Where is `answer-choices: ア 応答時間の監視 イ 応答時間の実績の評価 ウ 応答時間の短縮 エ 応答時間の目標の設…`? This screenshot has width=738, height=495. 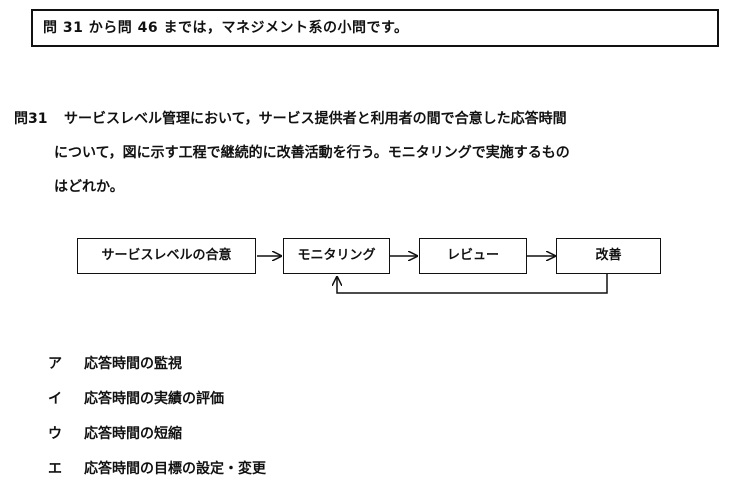 answer-choices: ア 応答時間の監視 イ 応答時間の実績の評価 ウ 応答時間の短縮 エ 応答時間の目標の設… is located at coordinates (157, 420).